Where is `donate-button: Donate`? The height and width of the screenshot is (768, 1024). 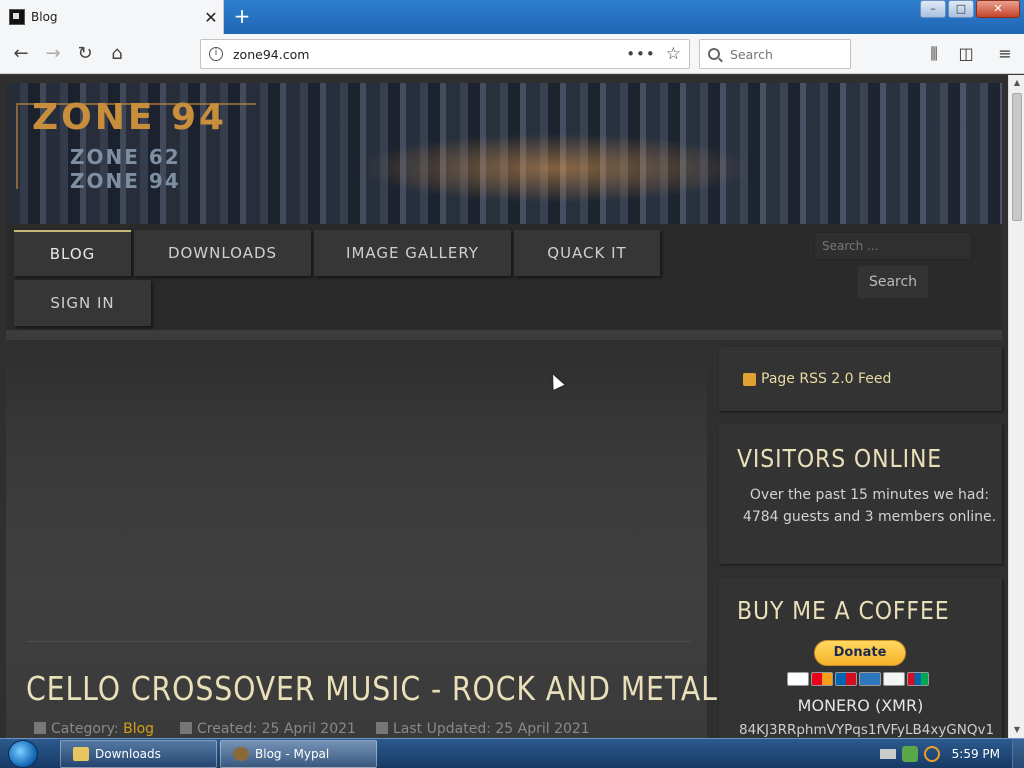 donate-button: Donate is located at coordinates (860, 653).